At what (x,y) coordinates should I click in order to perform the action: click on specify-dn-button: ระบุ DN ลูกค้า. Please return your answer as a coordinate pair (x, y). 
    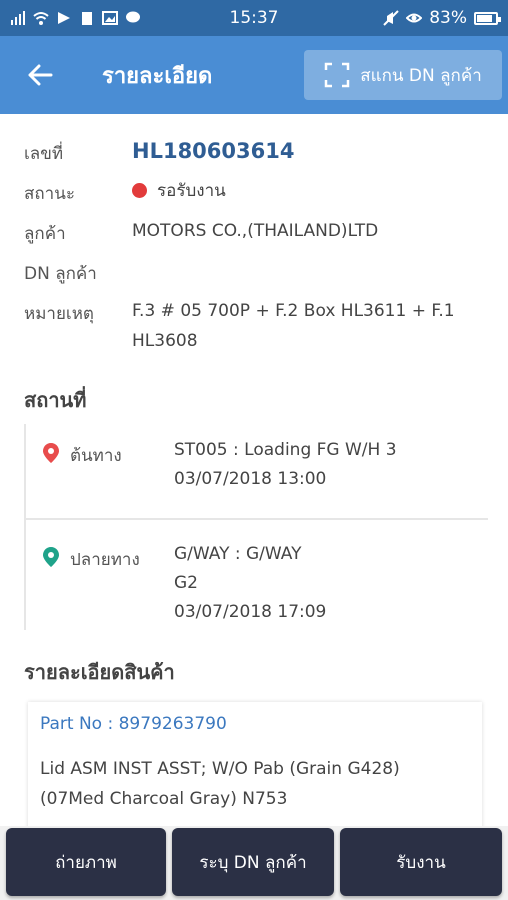
    Looking at the image, I should click on (253, 862).